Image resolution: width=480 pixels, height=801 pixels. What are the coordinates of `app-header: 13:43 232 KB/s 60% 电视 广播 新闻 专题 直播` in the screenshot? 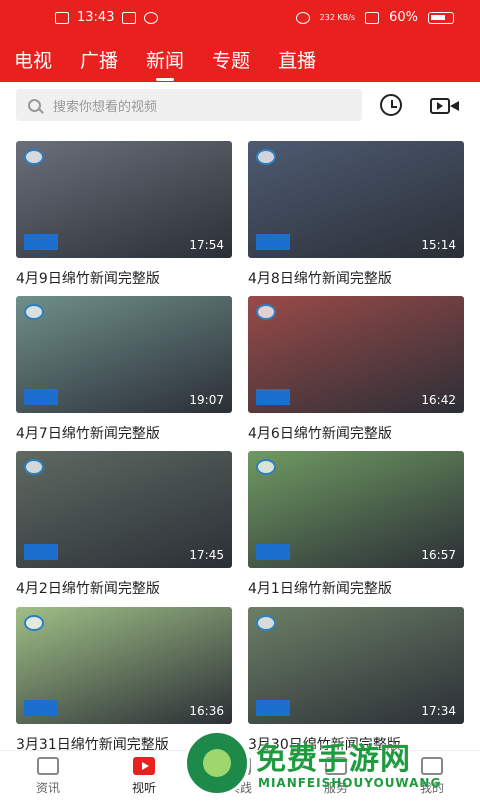 It's located at (240, 41).